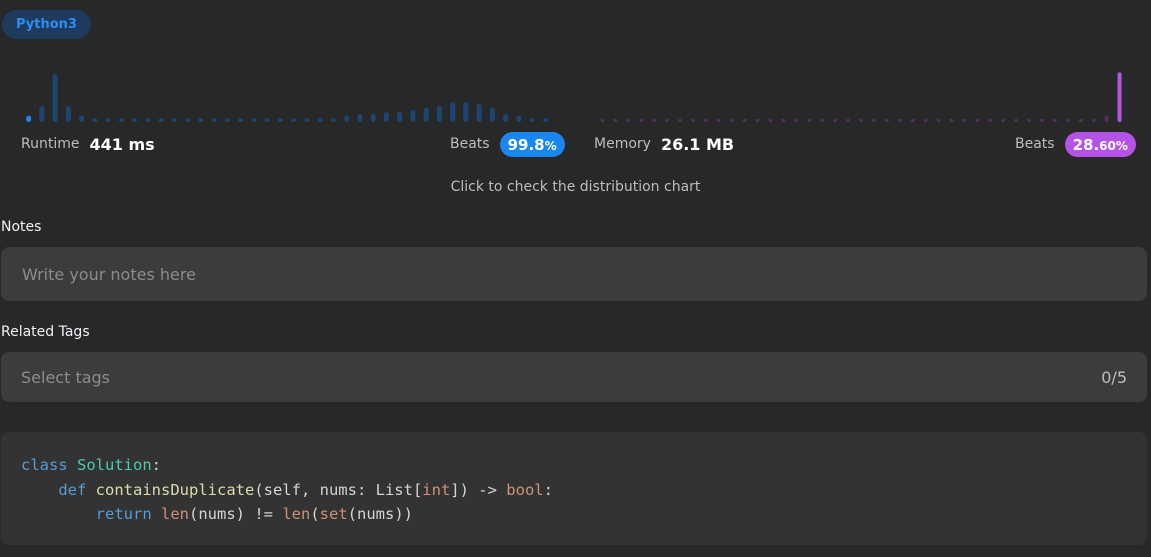 The width and height of the screenshot is (1151, 557). What do you see at coordinates (550, 145) in the screenshot?
I see `runtime-beats-minor: %` at bounding box center [550, 145].